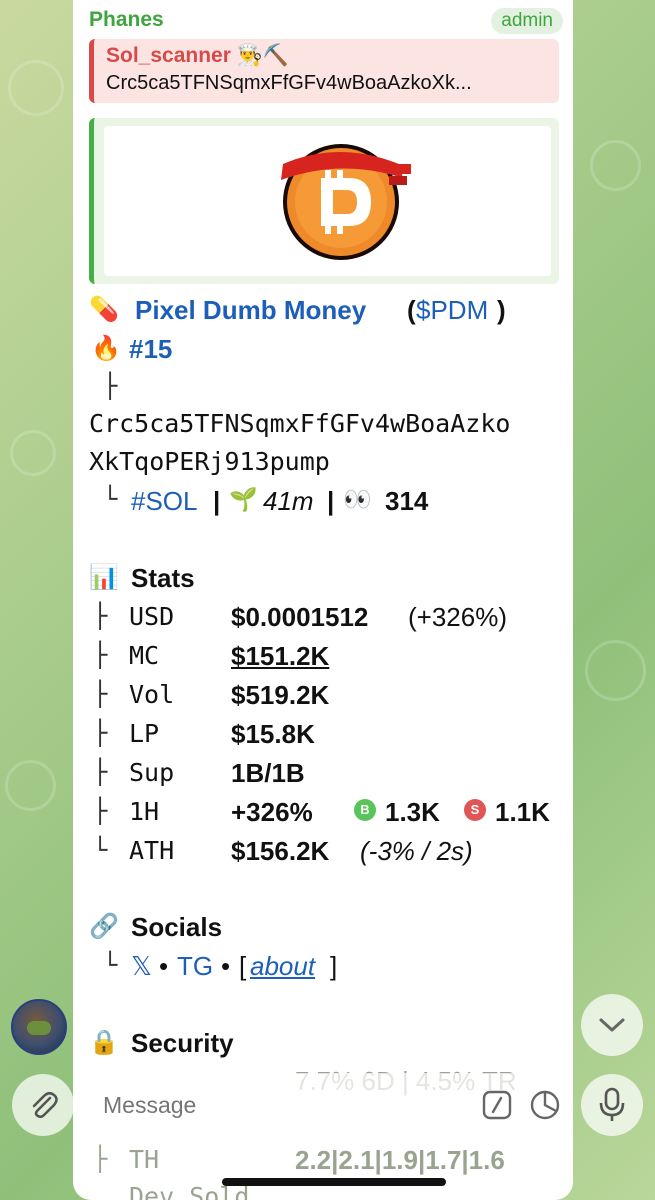 The image size is (655, 1200). What do you see at coordinates (144, 655) in the screenshot?
I see `stat-label-mc: MC` at bounding box center [144, 655].